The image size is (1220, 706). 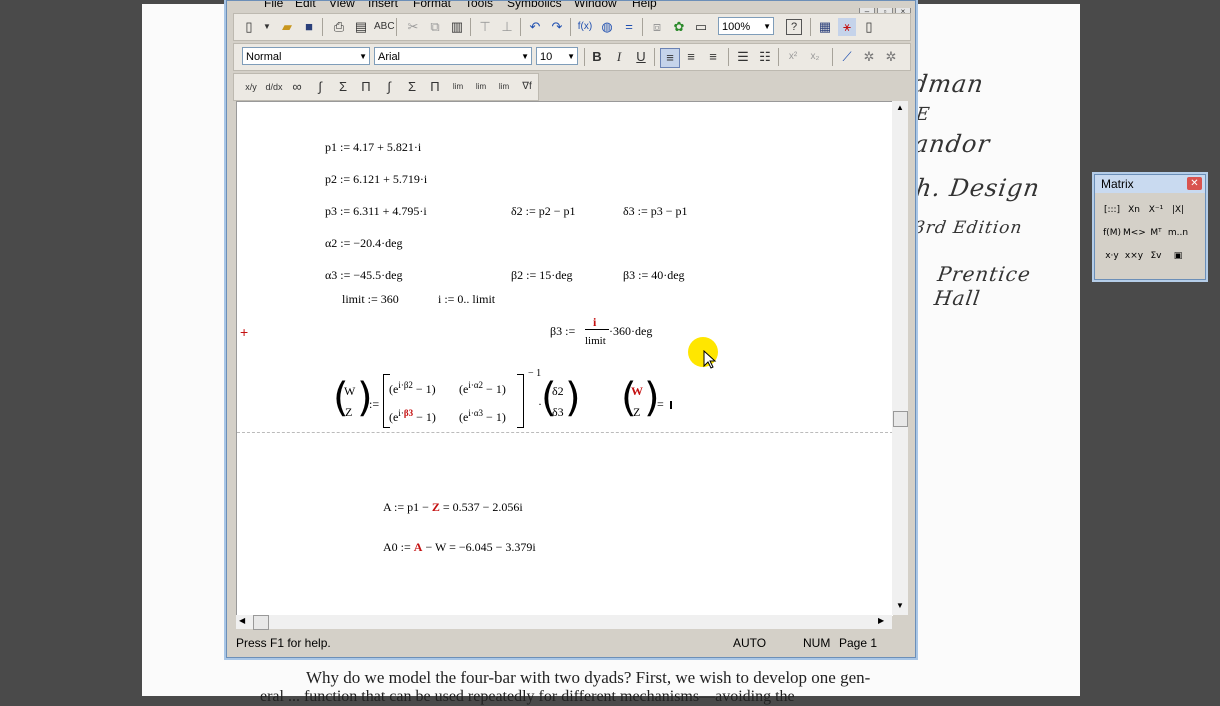 I want to click on open-folder-icon: ▰, so click(x=287, y=27).